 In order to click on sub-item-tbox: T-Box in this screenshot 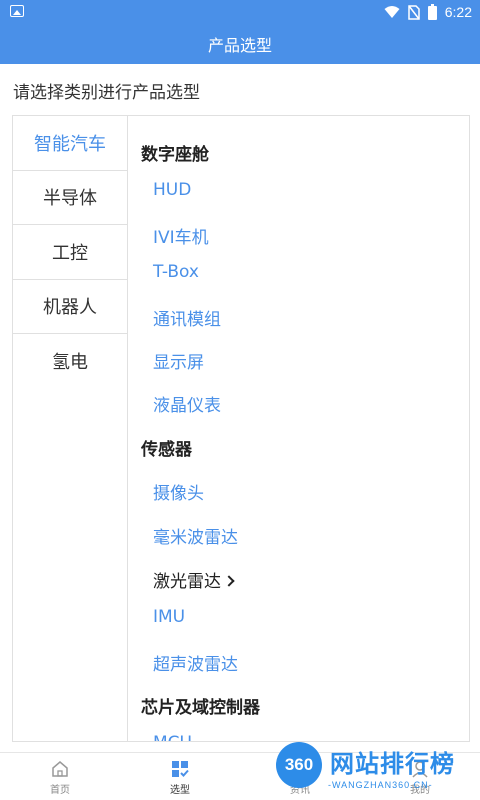, I will do `click(176, 272)`.